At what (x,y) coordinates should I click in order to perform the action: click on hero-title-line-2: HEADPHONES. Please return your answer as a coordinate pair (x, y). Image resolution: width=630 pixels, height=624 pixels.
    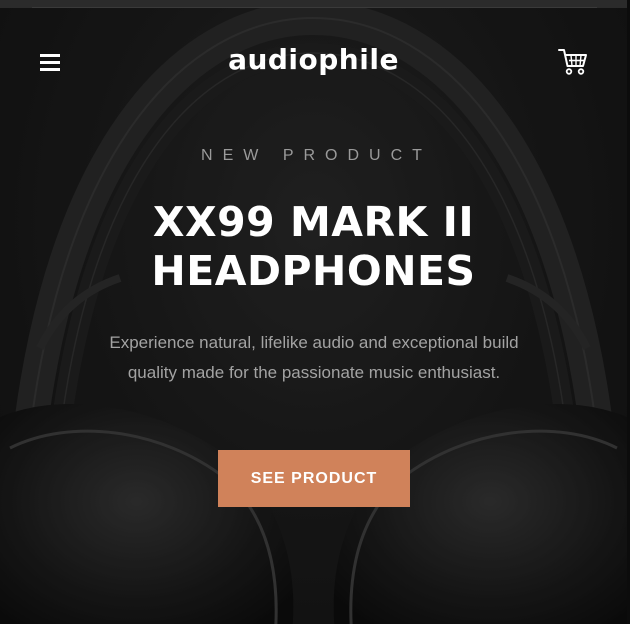
    Looking at the image, I should click on (313, 271).